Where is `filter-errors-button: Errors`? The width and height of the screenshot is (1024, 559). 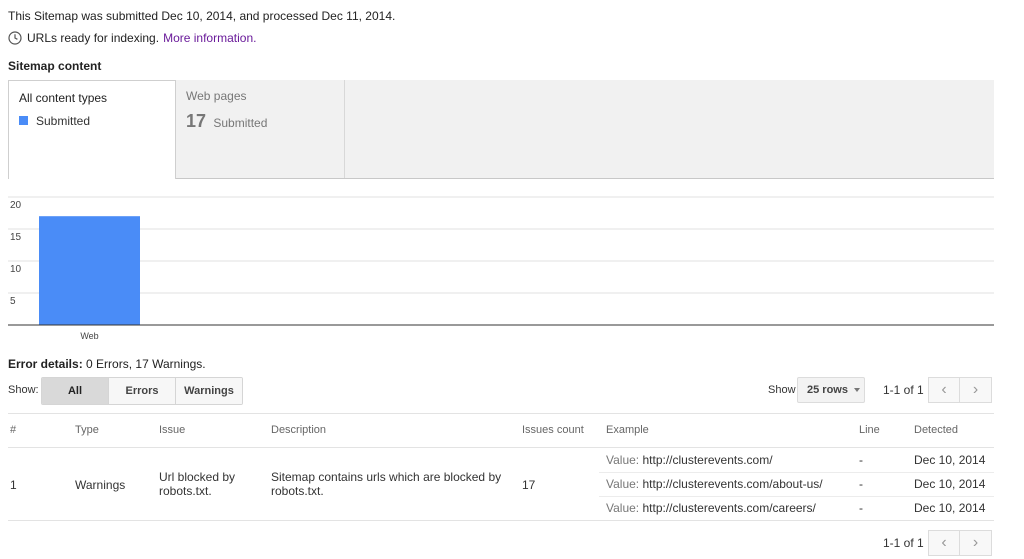
filter-errors-button: Errors is located at coordinates (142, 391).